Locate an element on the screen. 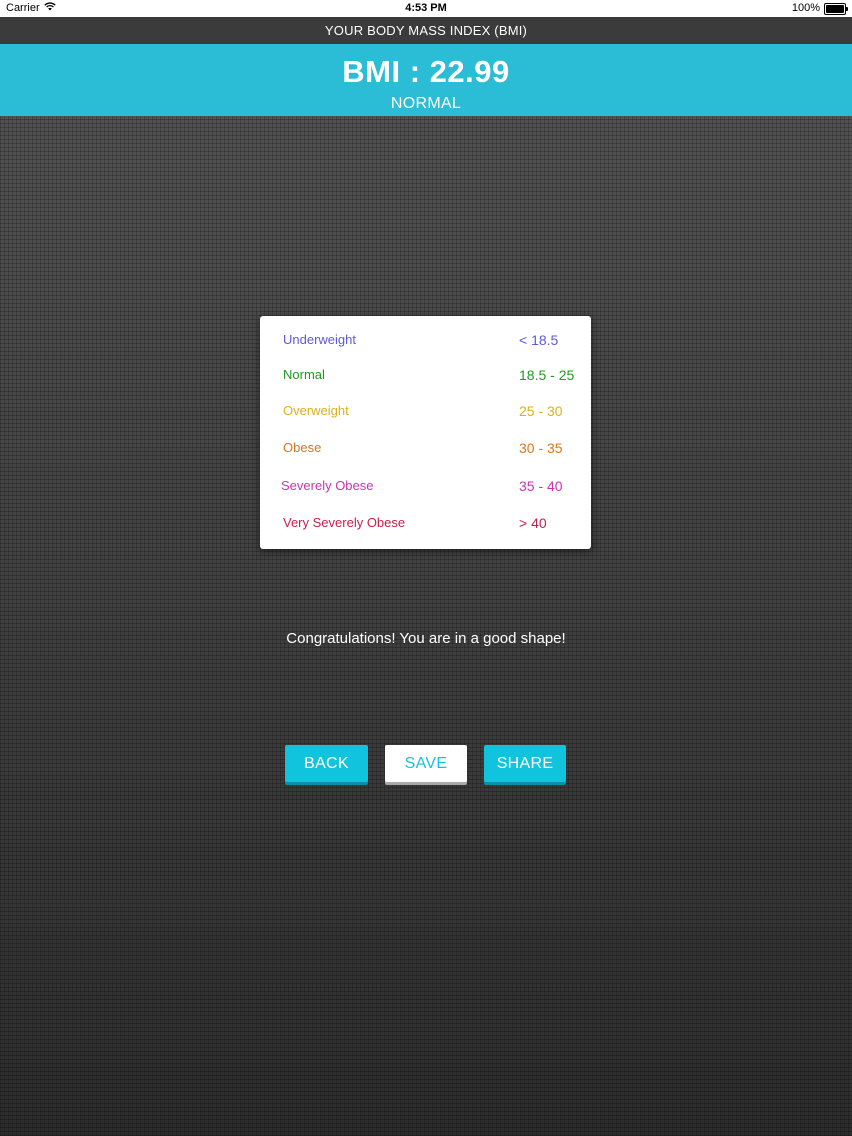  status-bar: Carrier 4:53 PM 100% is located at coordinates (426, 8).